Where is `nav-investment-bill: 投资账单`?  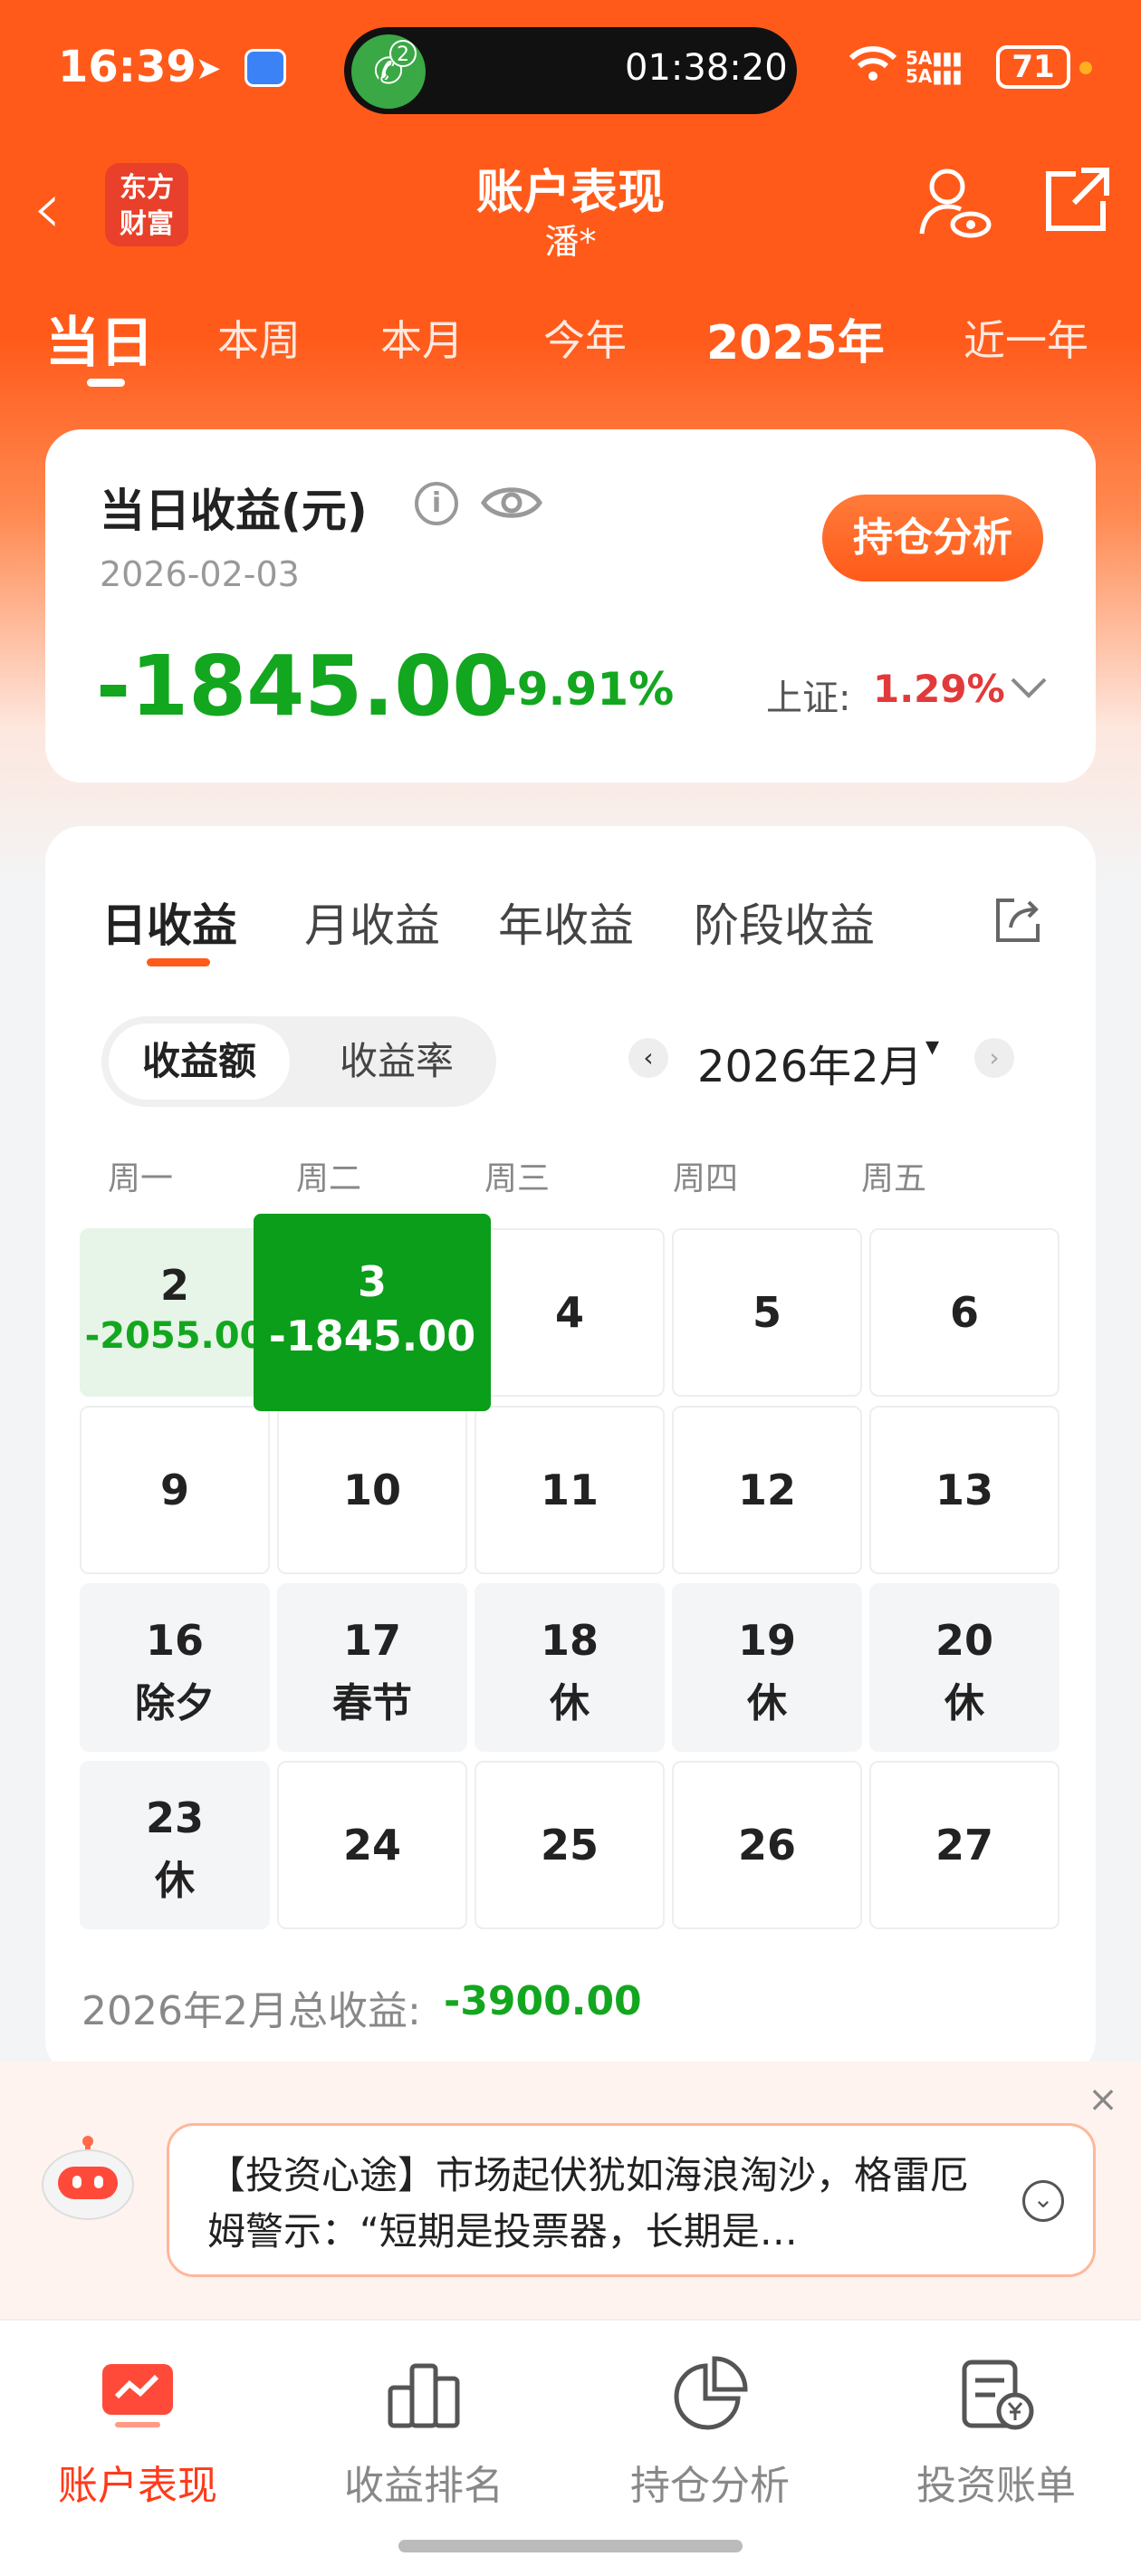 nav-investment-bill: 投资账单 is located at coordinates (996, 2432).